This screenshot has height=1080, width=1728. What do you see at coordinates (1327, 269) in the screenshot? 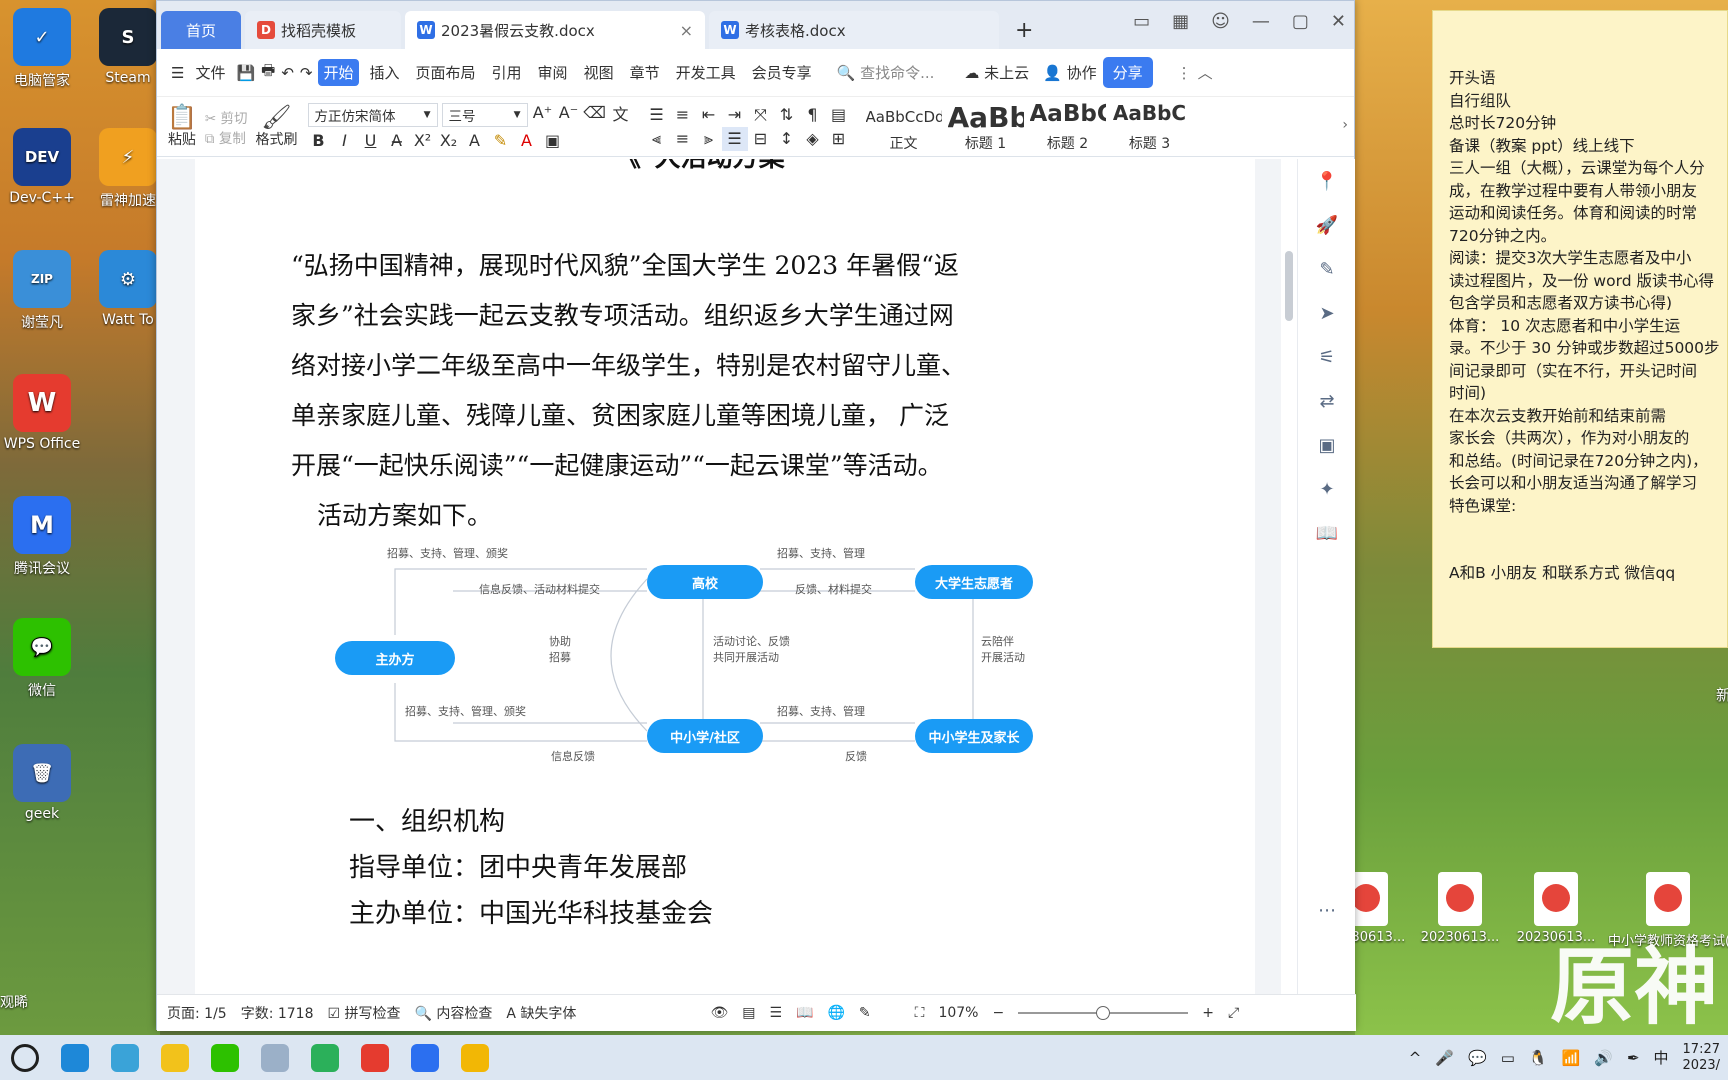
I see `pen-icon: ✎` at bounding box center [1327, 269].